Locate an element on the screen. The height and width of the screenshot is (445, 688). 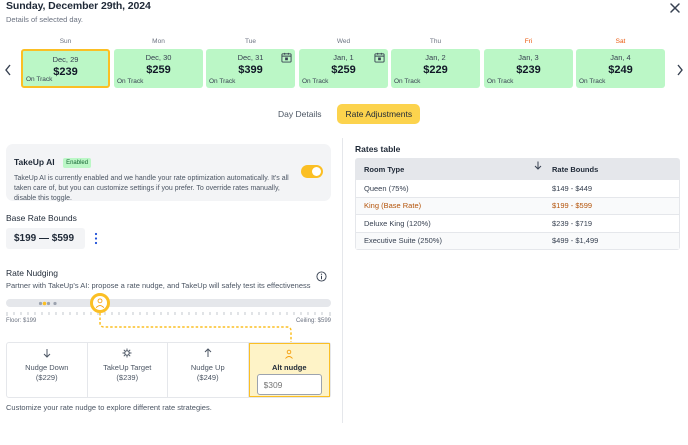
rates-table-header: Room Type Rate Bounds is located at coordinates (517, 169).